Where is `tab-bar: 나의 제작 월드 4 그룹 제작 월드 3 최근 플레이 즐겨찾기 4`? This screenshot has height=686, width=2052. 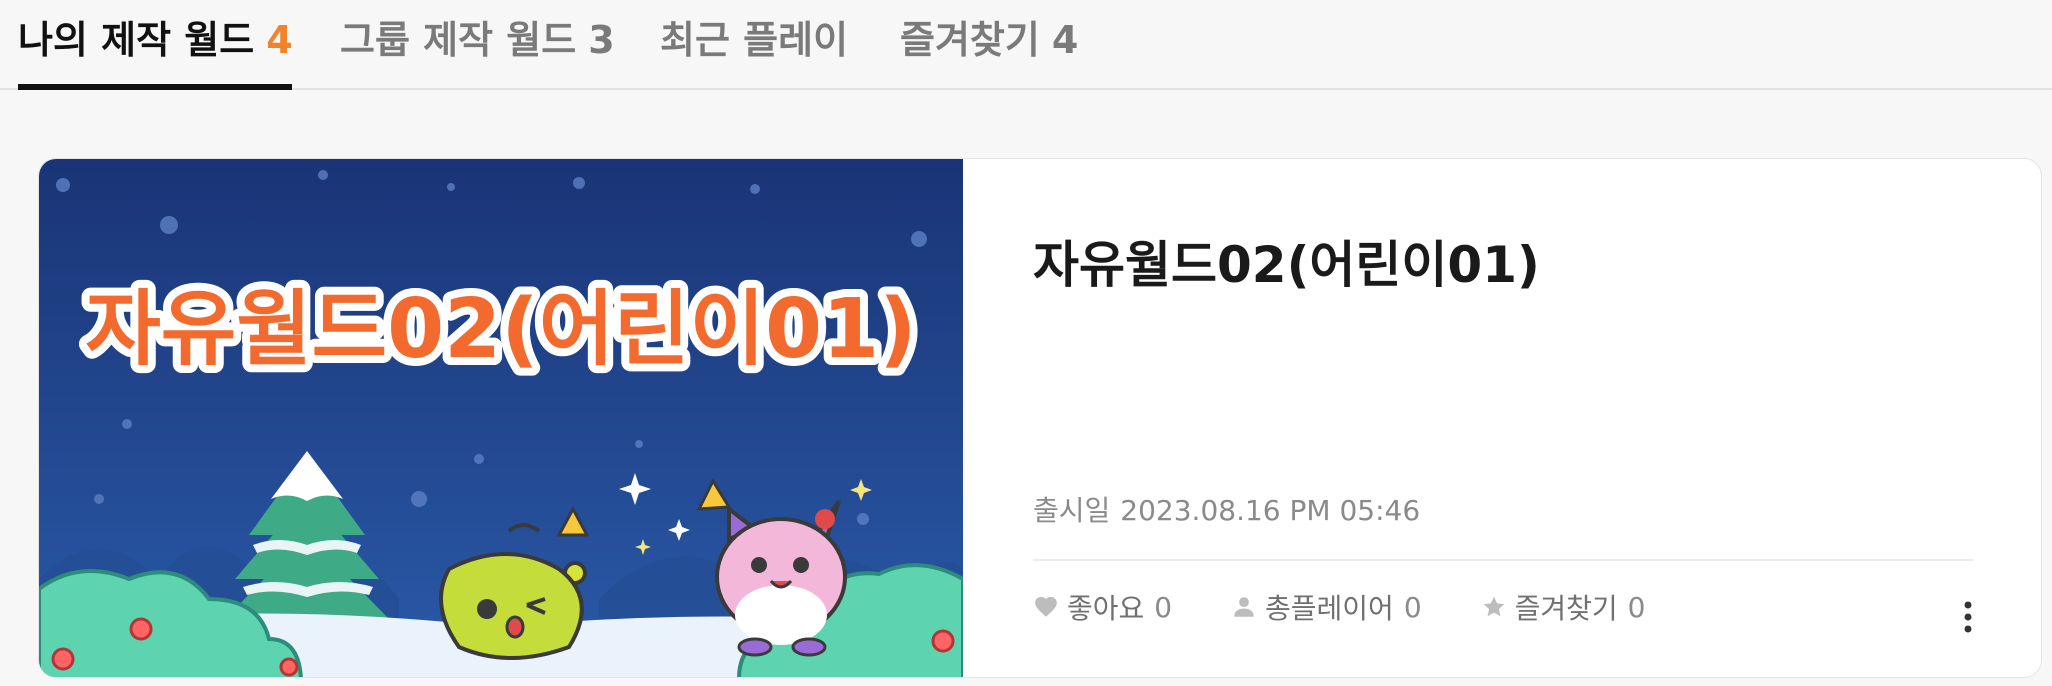
tab-bar: 나의 제작 월드 4 그룹 제작 월드 3 최근 플레이 즐겨찾기 4 is located at coordinates (1026, 45).